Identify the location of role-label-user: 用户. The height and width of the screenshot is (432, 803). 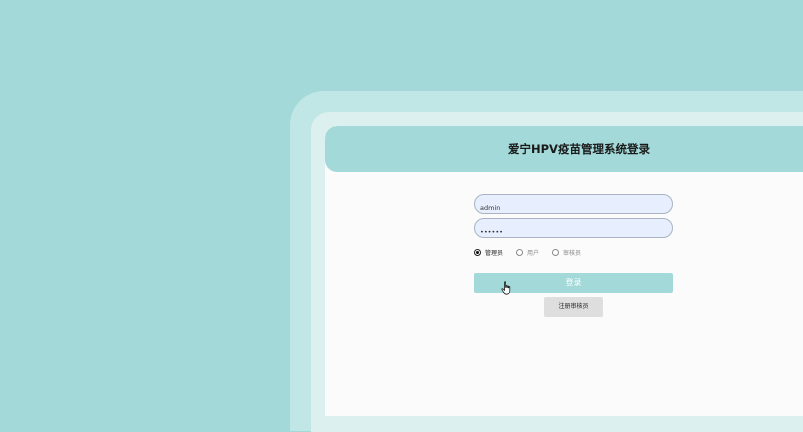
(533, 253).